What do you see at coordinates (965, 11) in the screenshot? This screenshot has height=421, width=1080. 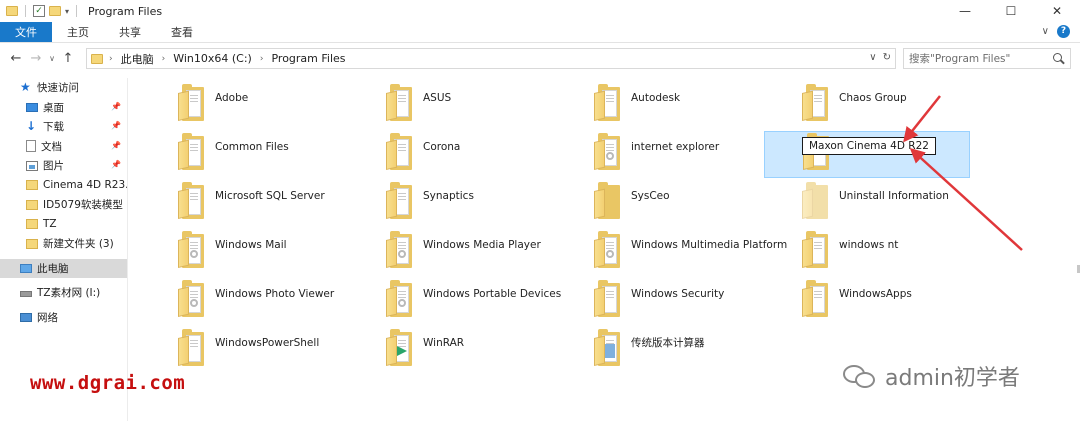 I see `minimize-button: —` at bounding box center [965, 11].